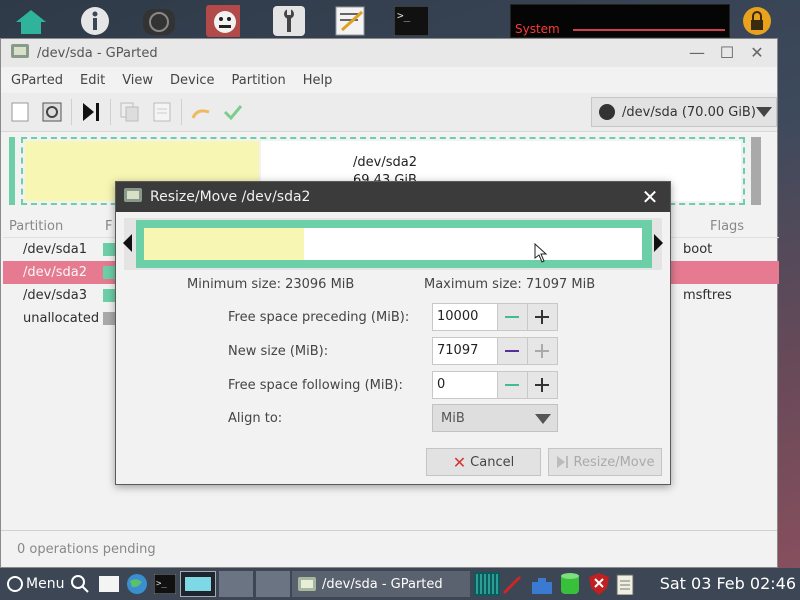 The image size is (800, 600). What do you see at coordinates (697, 53) in the screenshot?
I see `minimize-icon: —` at bounding box center [697, 53].